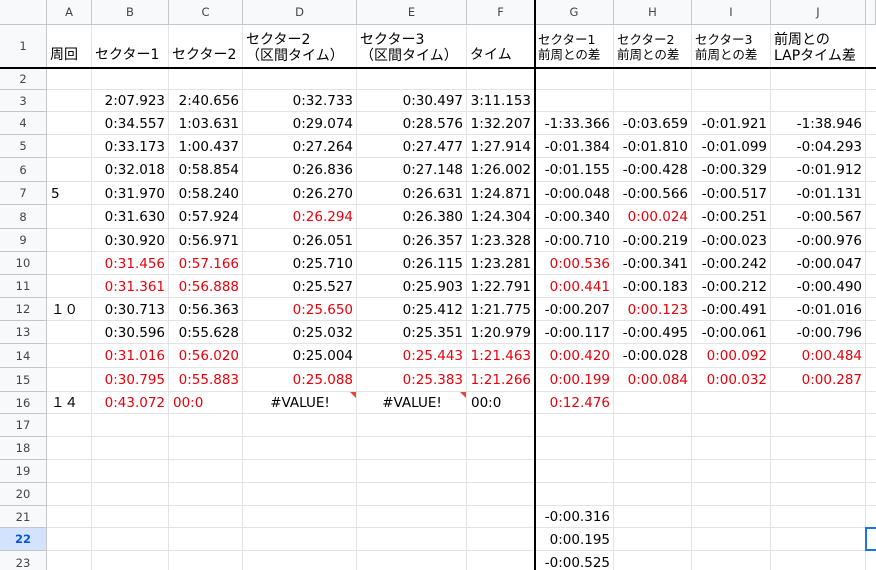 Image resolution: width=876 pixels, height=570 pixels. What do you see at coordinates (64, 403) in the screenshot?
I see `cell-a16: １４` at bounding box center [64, 403].